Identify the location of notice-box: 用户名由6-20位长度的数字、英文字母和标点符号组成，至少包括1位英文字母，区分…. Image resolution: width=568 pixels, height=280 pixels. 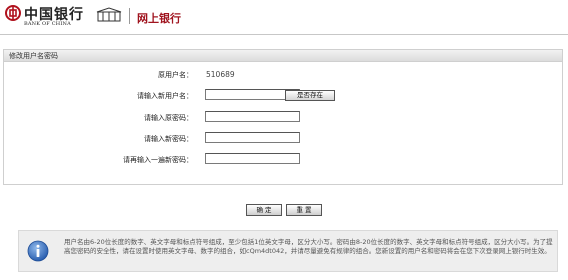
(288, 251).